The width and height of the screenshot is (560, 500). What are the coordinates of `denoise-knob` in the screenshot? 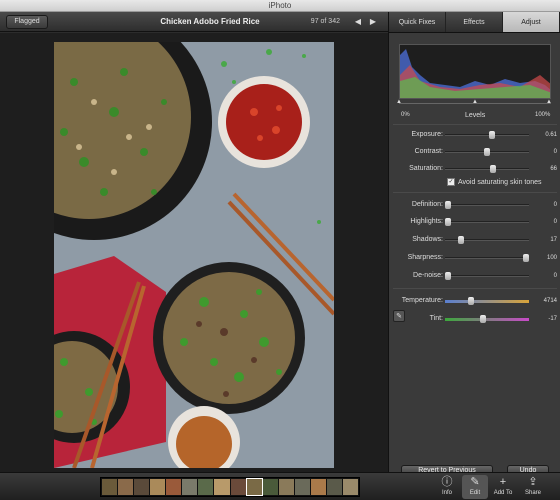 It's located at (448, 276).